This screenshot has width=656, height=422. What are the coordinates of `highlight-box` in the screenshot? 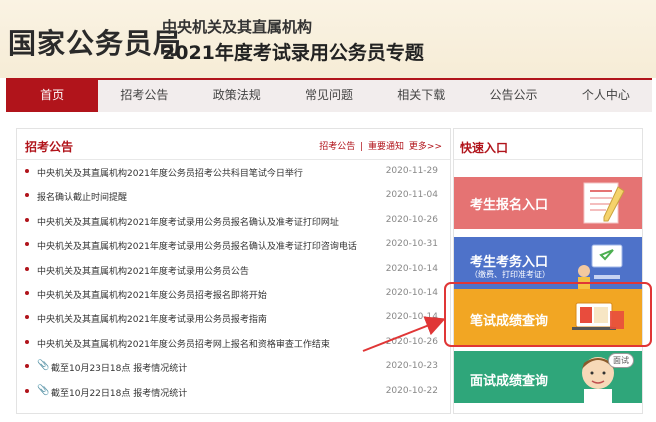 It's located at (548, 314).